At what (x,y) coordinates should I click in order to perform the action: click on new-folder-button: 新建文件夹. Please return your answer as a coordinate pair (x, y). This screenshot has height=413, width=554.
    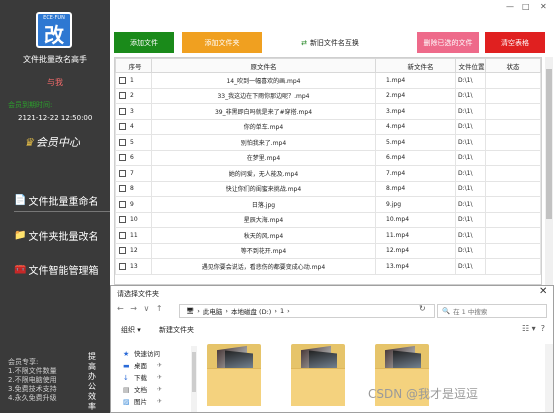
    Looking at the image, I should click on (176, 330).